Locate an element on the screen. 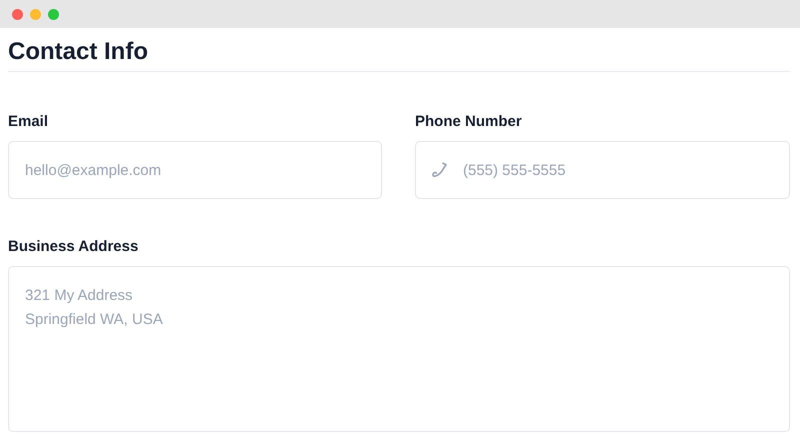 This screenshot has width=800, height=444. field-label: Business Address is located at coordinates (73, 247).